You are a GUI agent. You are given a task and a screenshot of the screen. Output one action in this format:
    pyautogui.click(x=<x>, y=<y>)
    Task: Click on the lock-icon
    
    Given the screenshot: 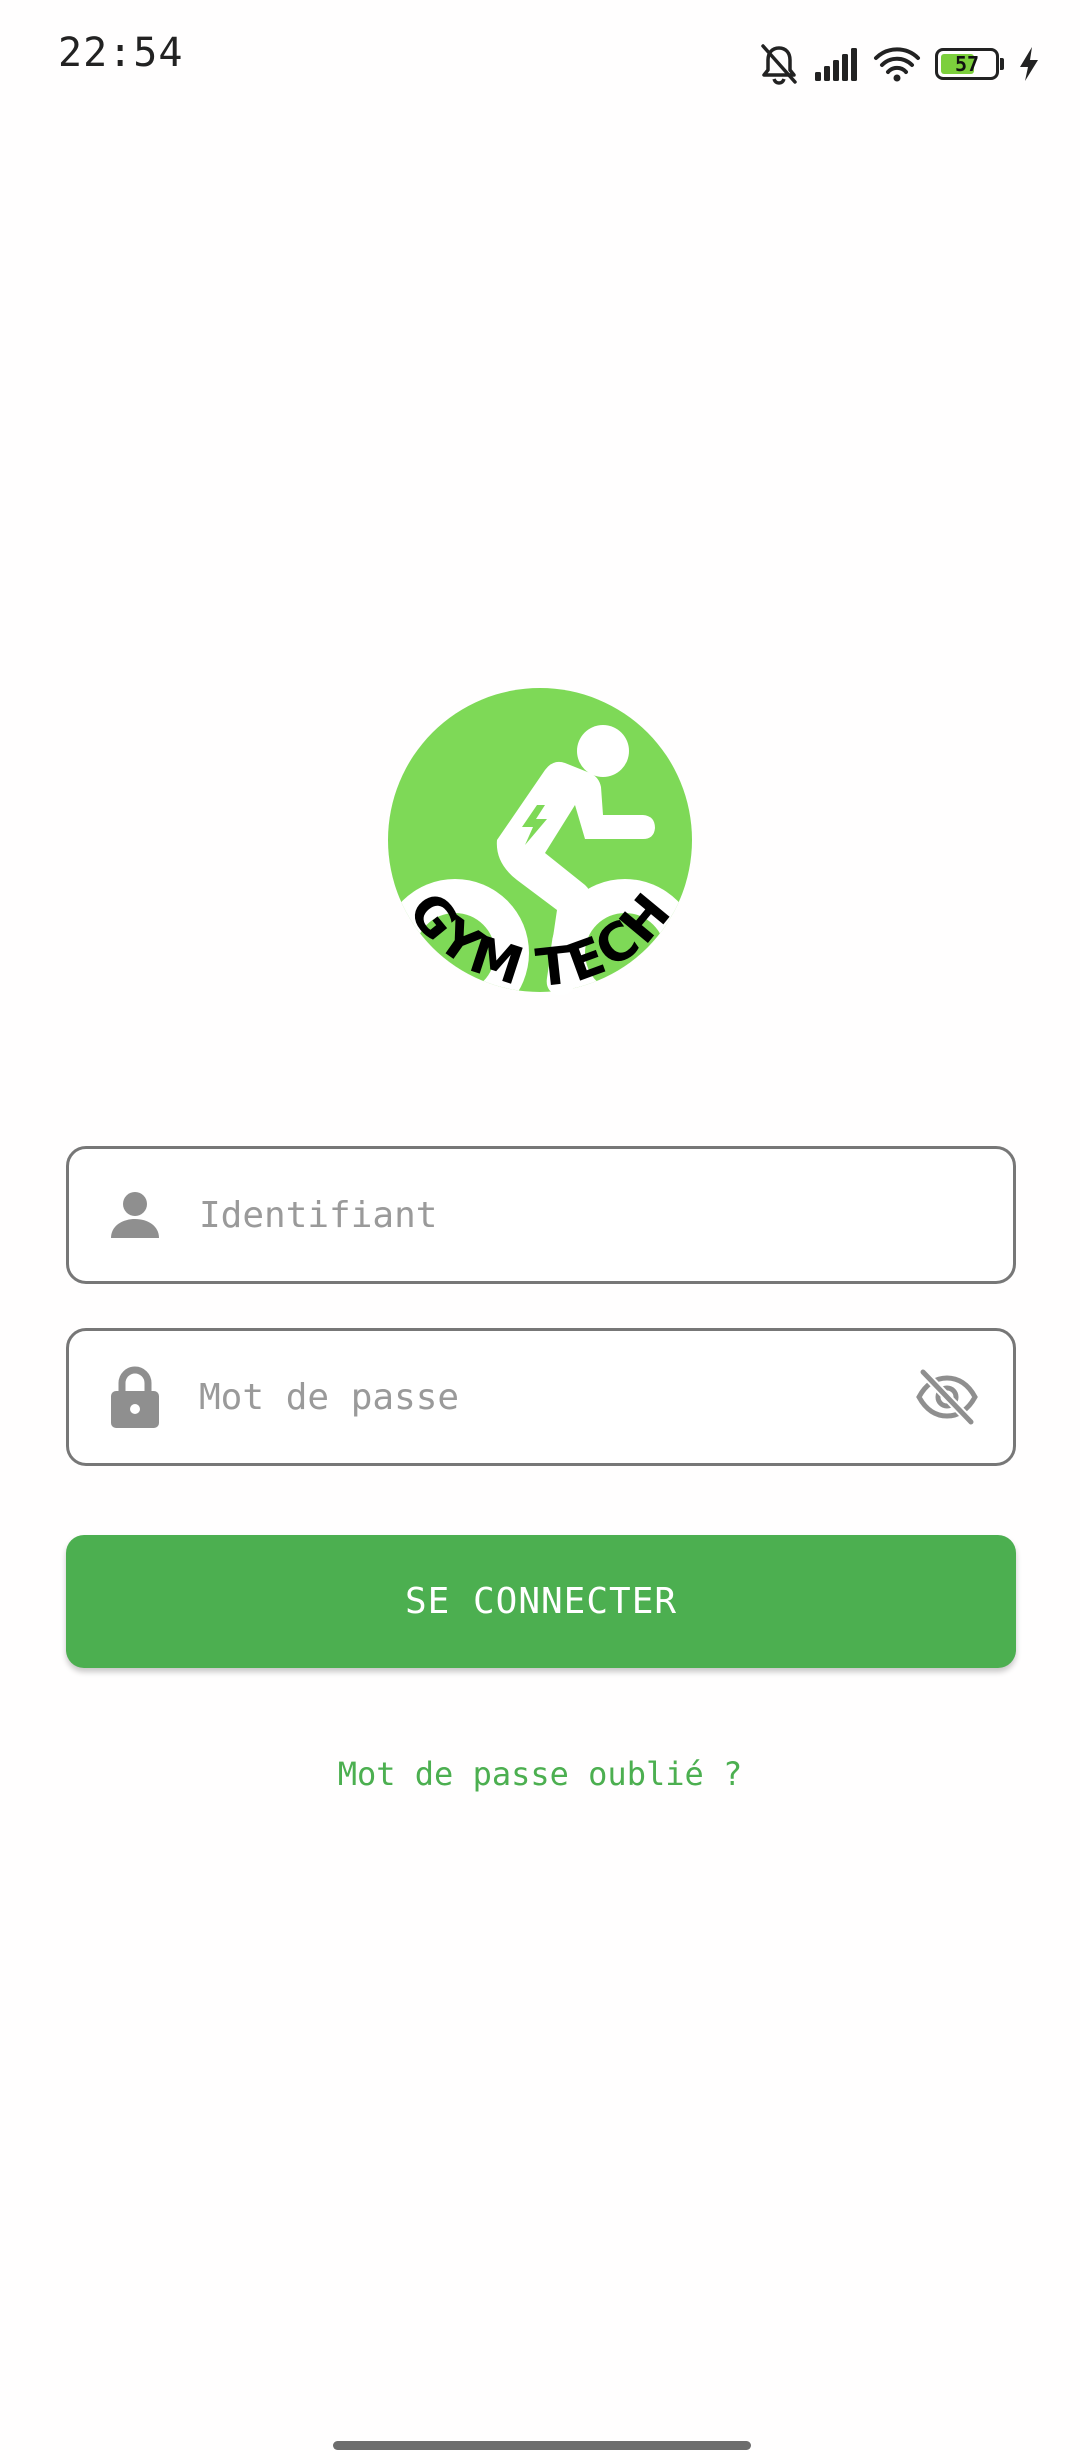 What is the action you would take?
    pyautogui.click(x=135, y=1397)
    